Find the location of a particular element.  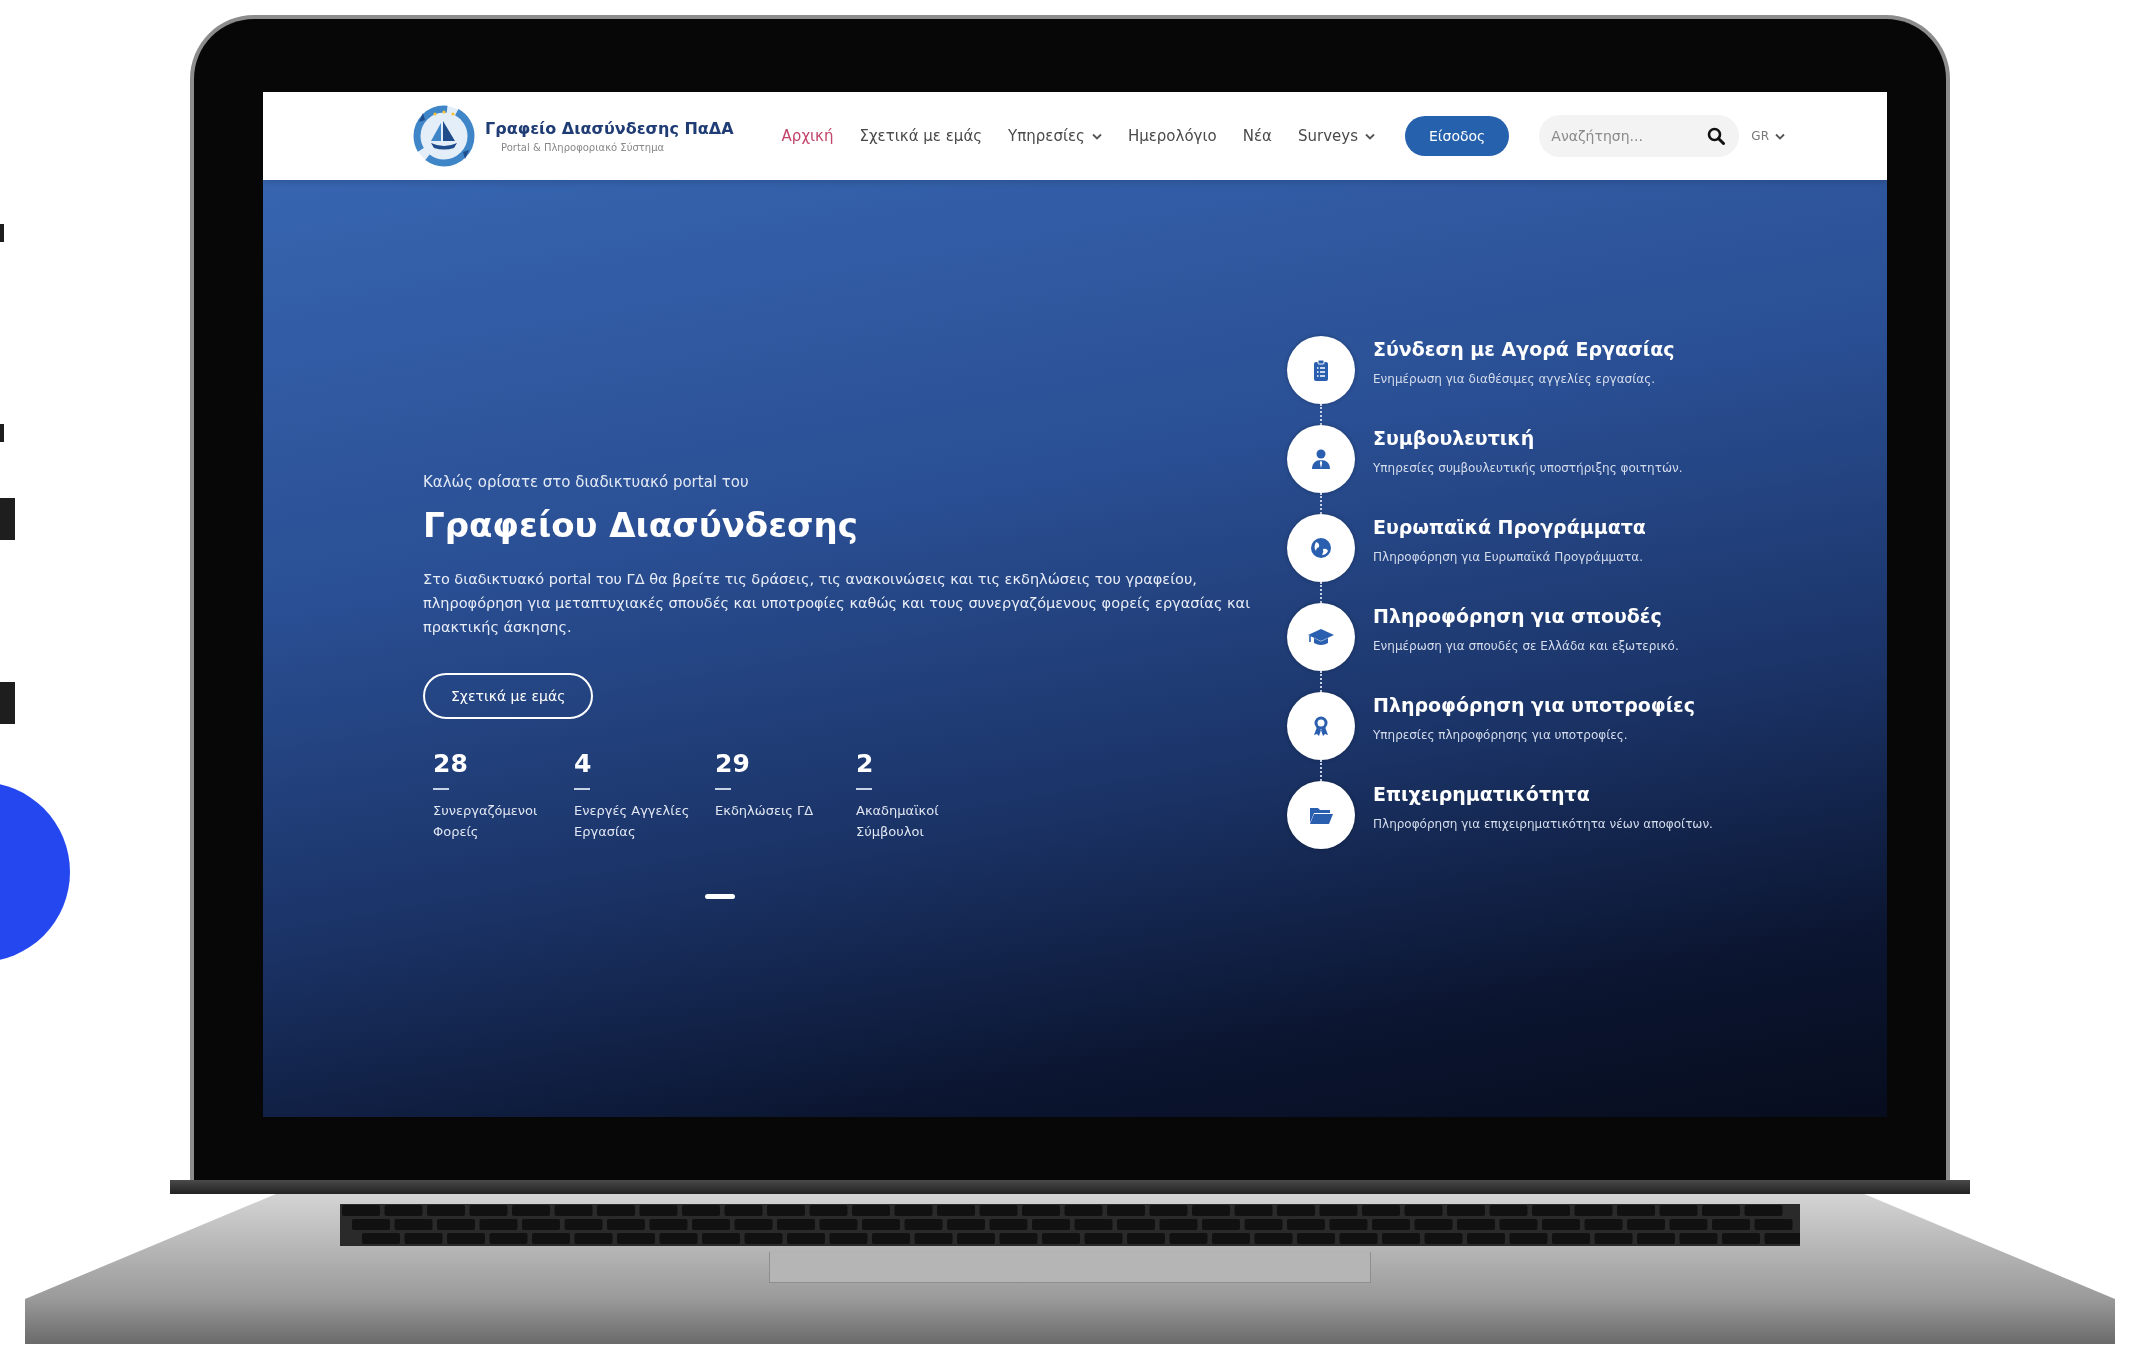

service-title: Πληροφόρηση για σπουδές is located at coordinates (1526, 616).